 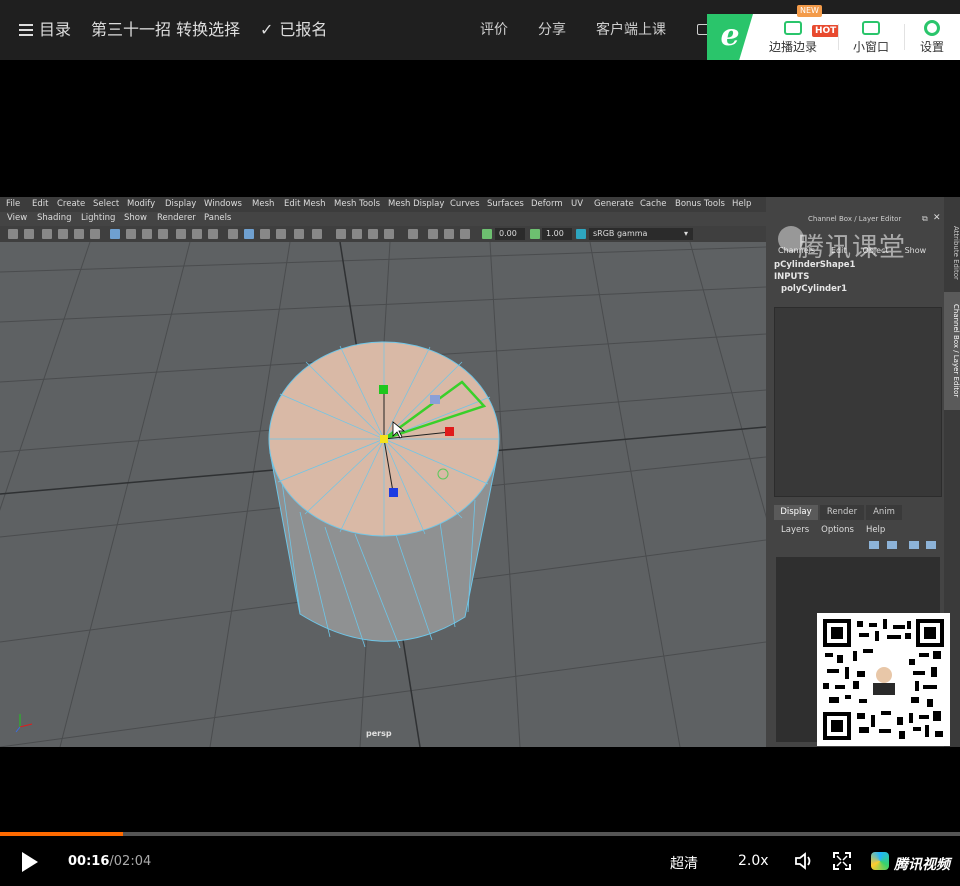 I want to click on pencil-icon, so click(x=95, y=234).